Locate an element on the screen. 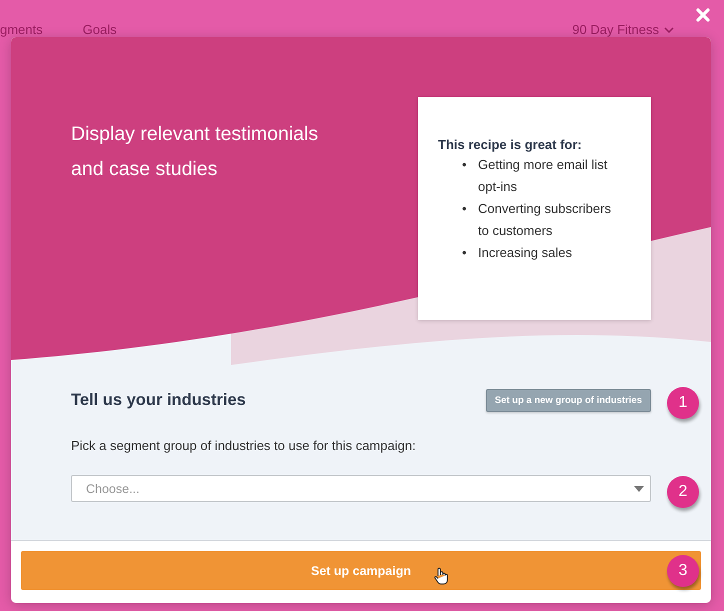  recipe-benefit: Getting more email list opt-ins is located at coordinates (543, 176).